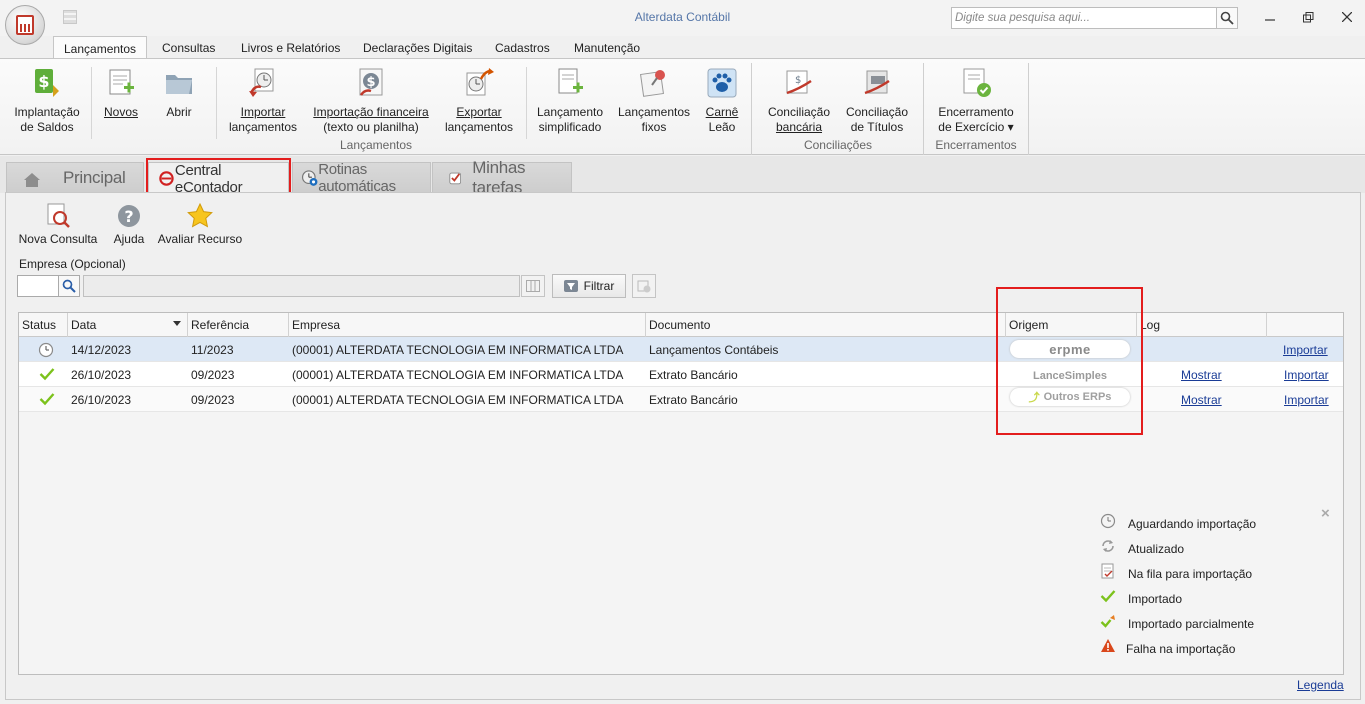  I want to click on column-chooser-button, so click(533, 286).